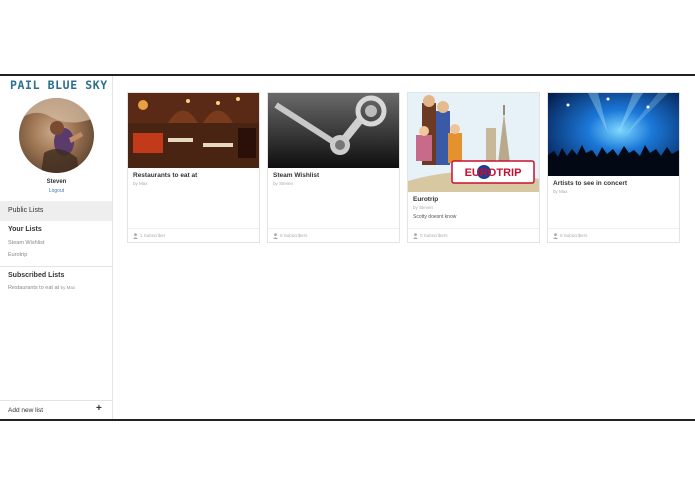 This screenshot has height=494, width=695. What do you see at coordinates (99, 408) in the screenshot?
I see `plus-icon: +` at bounding box center [99, 408].